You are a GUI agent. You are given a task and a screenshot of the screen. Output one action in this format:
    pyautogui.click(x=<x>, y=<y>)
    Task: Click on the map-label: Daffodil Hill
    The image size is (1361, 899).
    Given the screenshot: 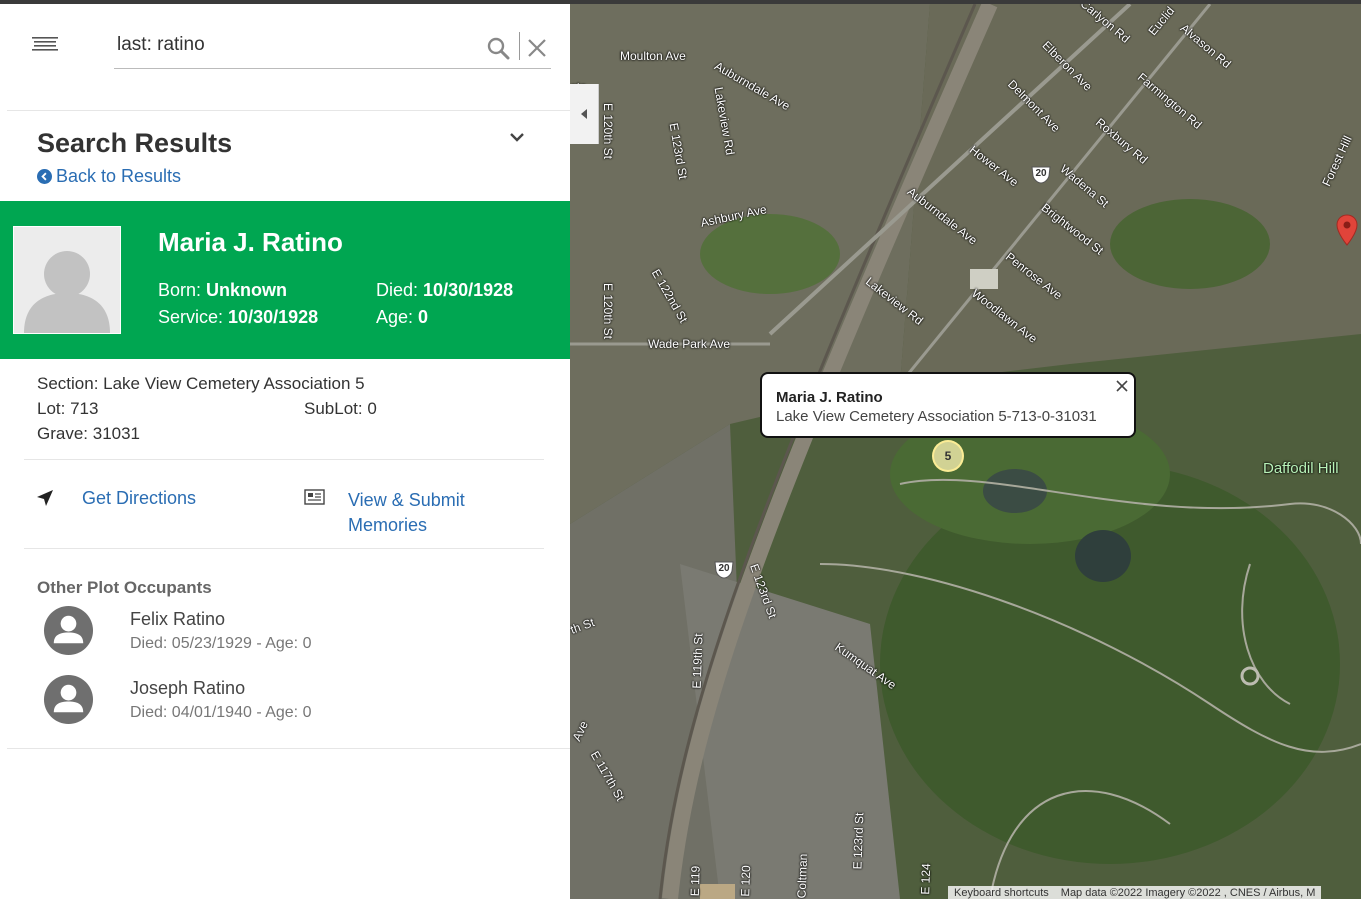 What is the action you would take?
    pyautogui.click(x=1301, y=468)
    